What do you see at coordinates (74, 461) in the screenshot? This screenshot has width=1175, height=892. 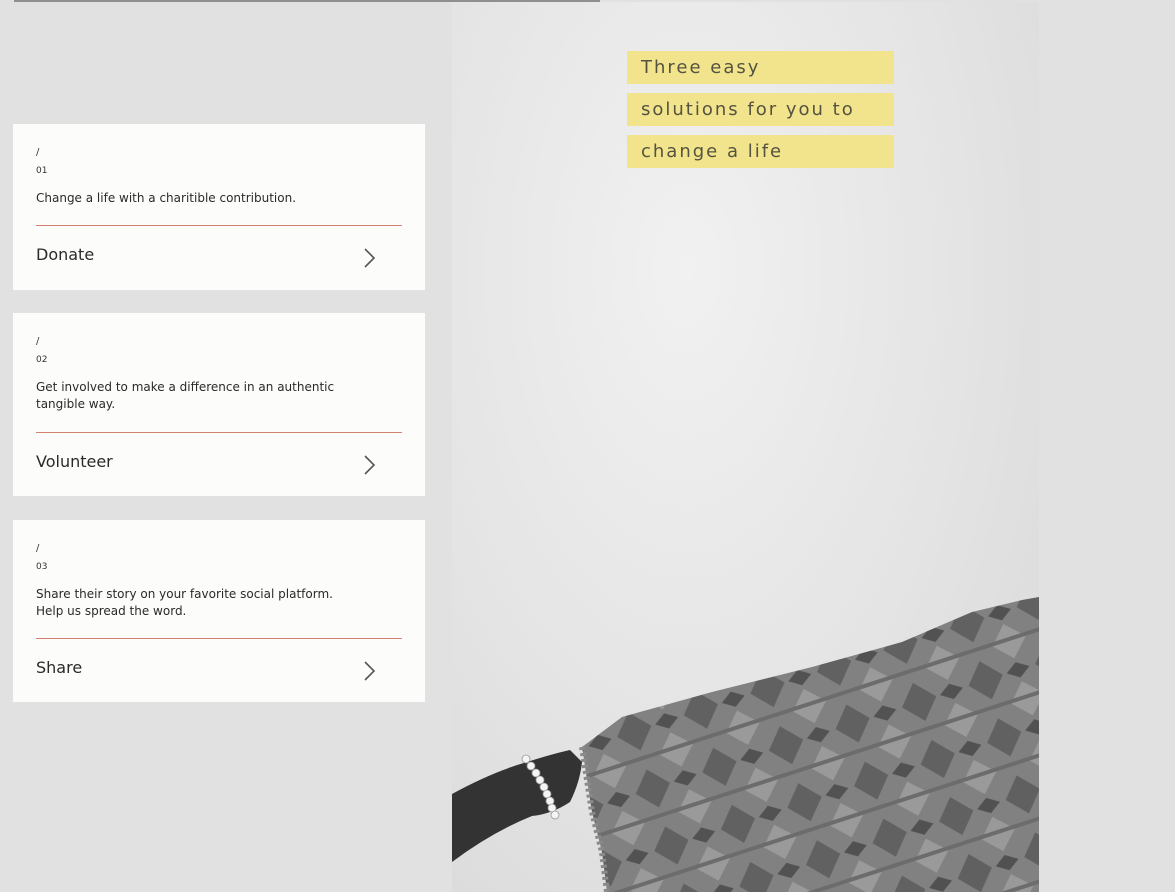 I see `volunteer-label: Volunteer` at bounding box center [74, 461].